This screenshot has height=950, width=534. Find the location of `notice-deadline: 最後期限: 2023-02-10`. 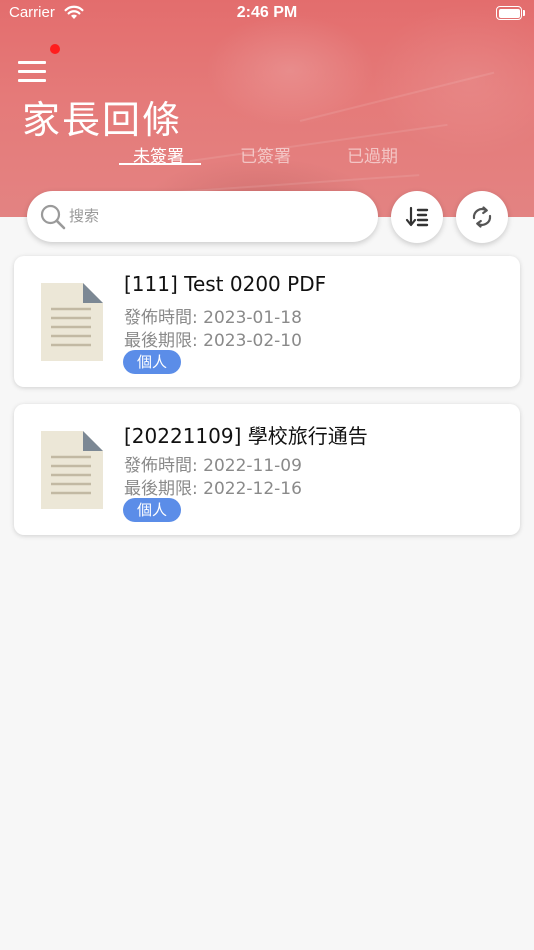

notice-deadline: 最後期限: 2023-02-10 is located at coordinates (213, 341).